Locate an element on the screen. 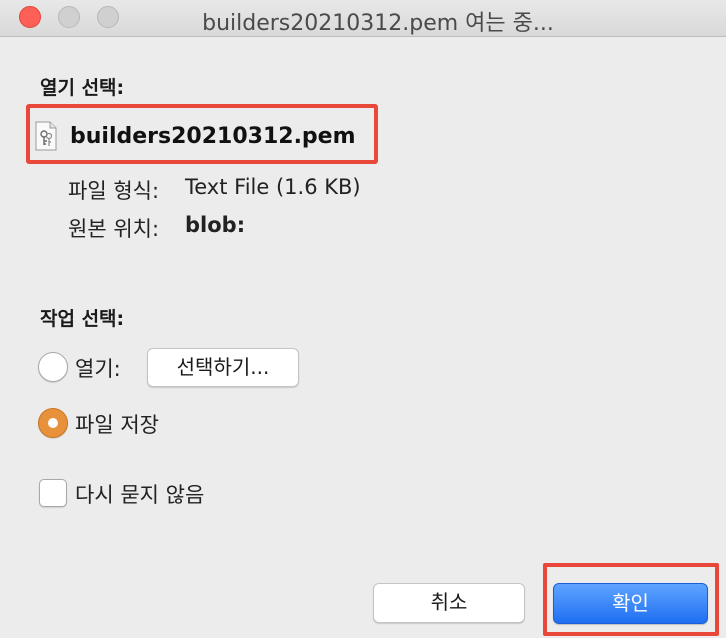 This screenshot has width=726, height=638. open-with-radio is located at coordinates (53, 367).